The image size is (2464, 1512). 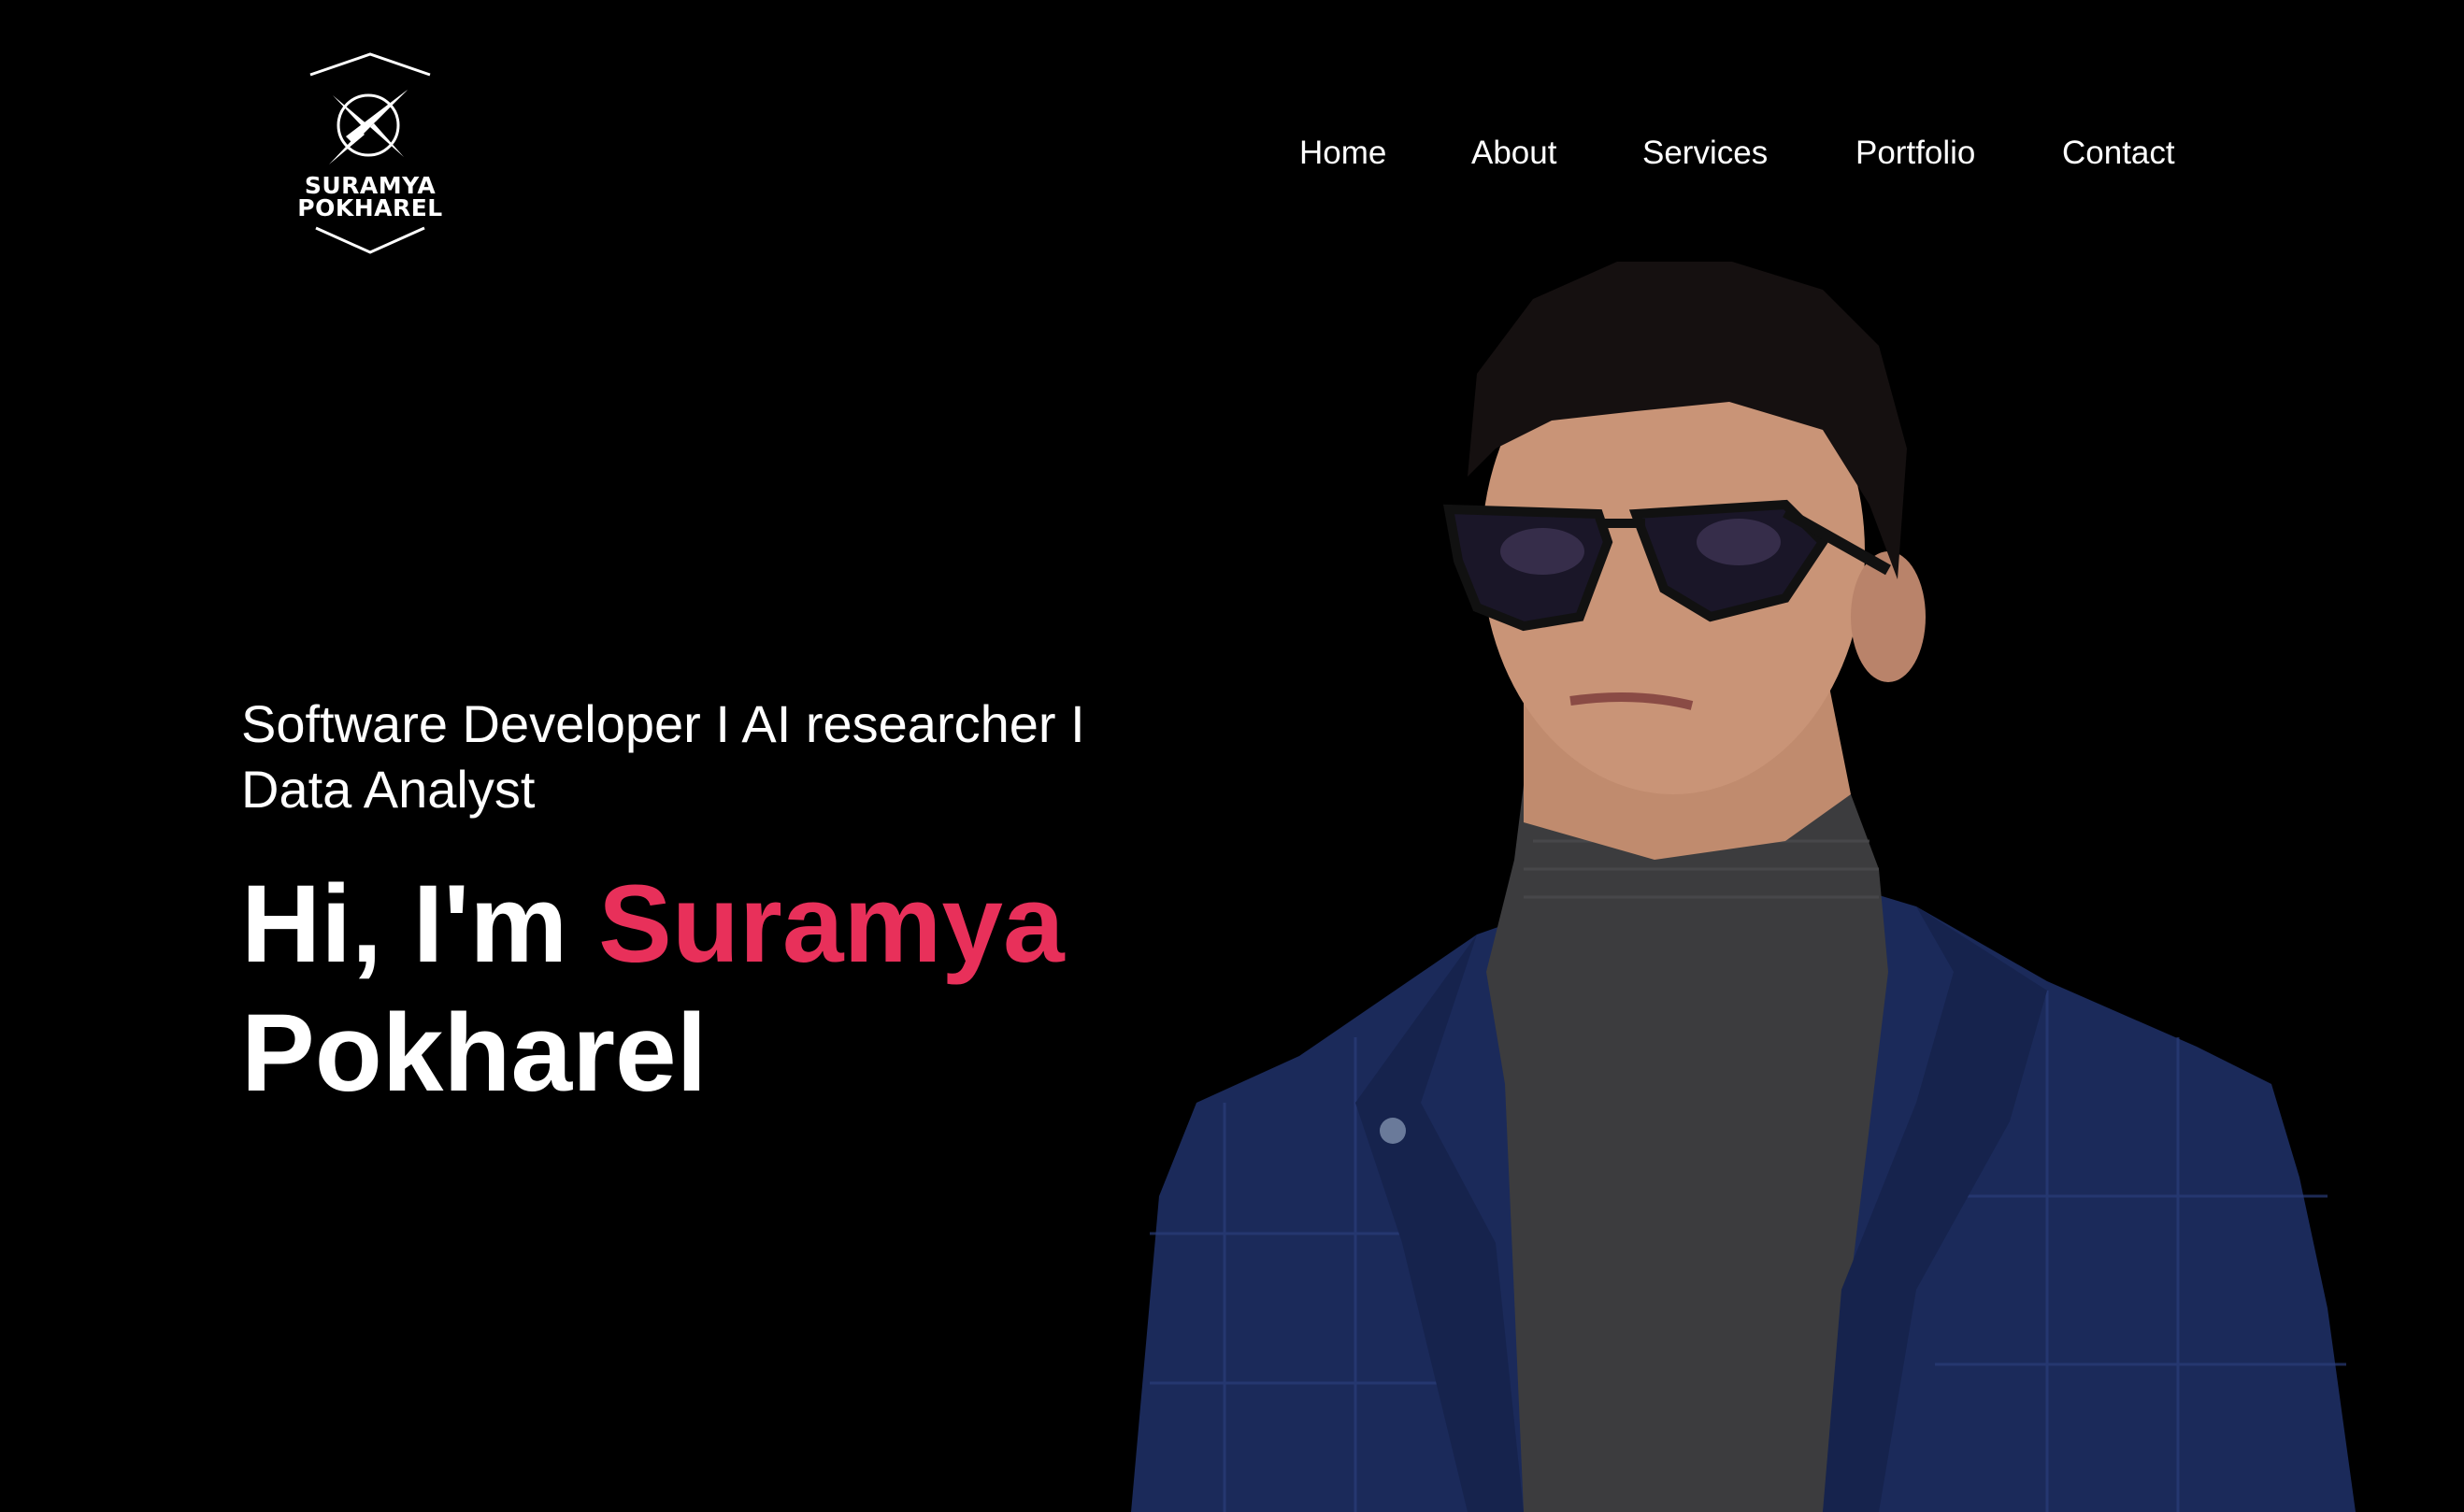 What do you see at coordinates (388, 789) in the screenshot?
I see `hero-subtitle-line2: Data Analyst` at bounding box center [388, 789].